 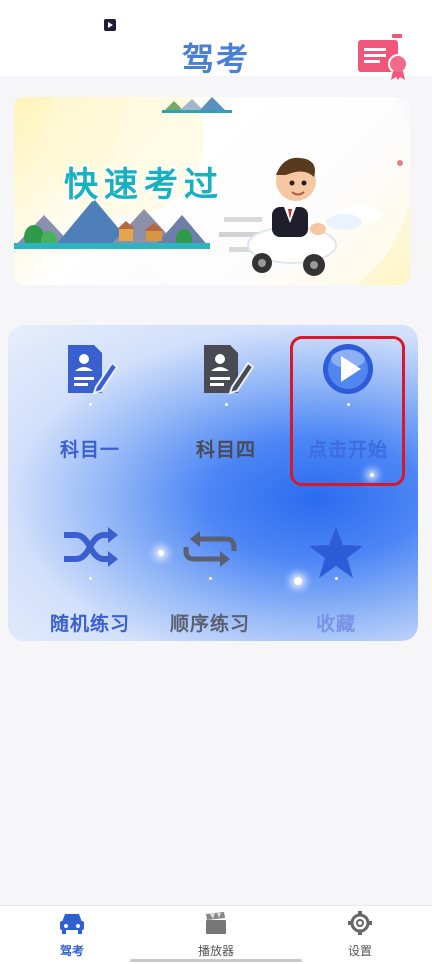 I want to click on gear-icon, so click(x=360, y=923).